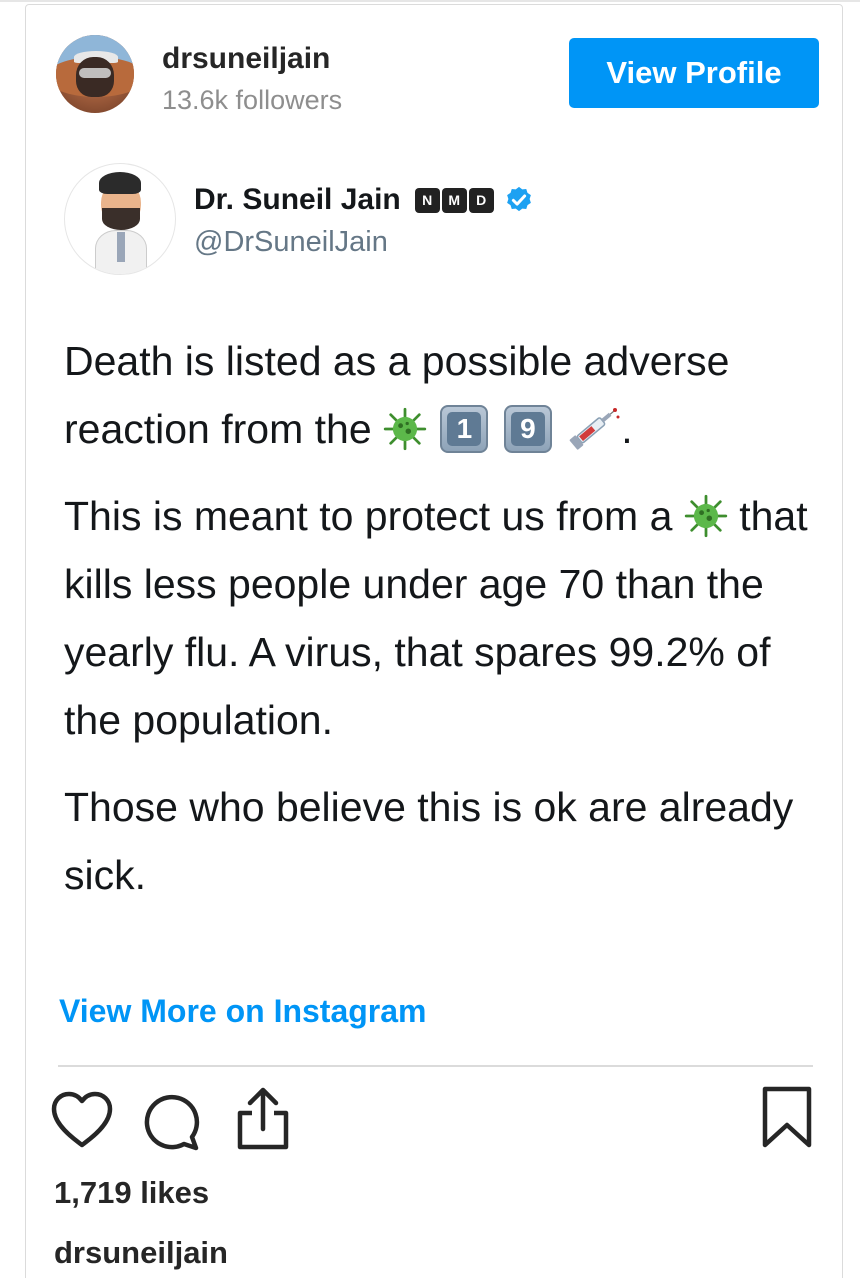 Image resolution: width=860 pixels, height=1278 pixels. I want to click on badge-m: M, so click(454, 200).